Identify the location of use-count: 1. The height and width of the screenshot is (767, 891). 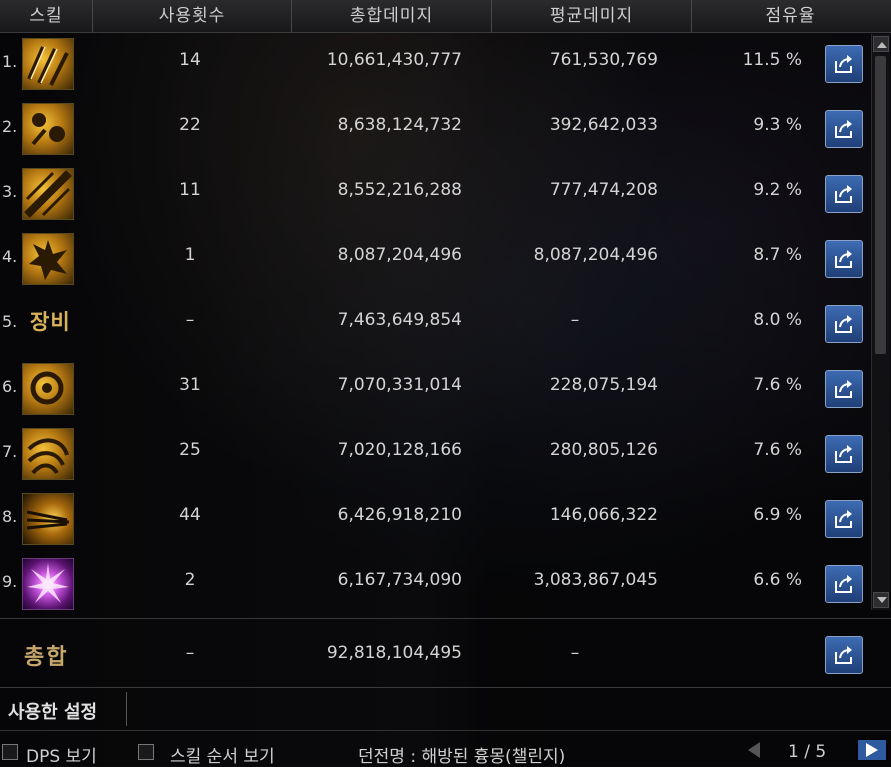
(190, 255).